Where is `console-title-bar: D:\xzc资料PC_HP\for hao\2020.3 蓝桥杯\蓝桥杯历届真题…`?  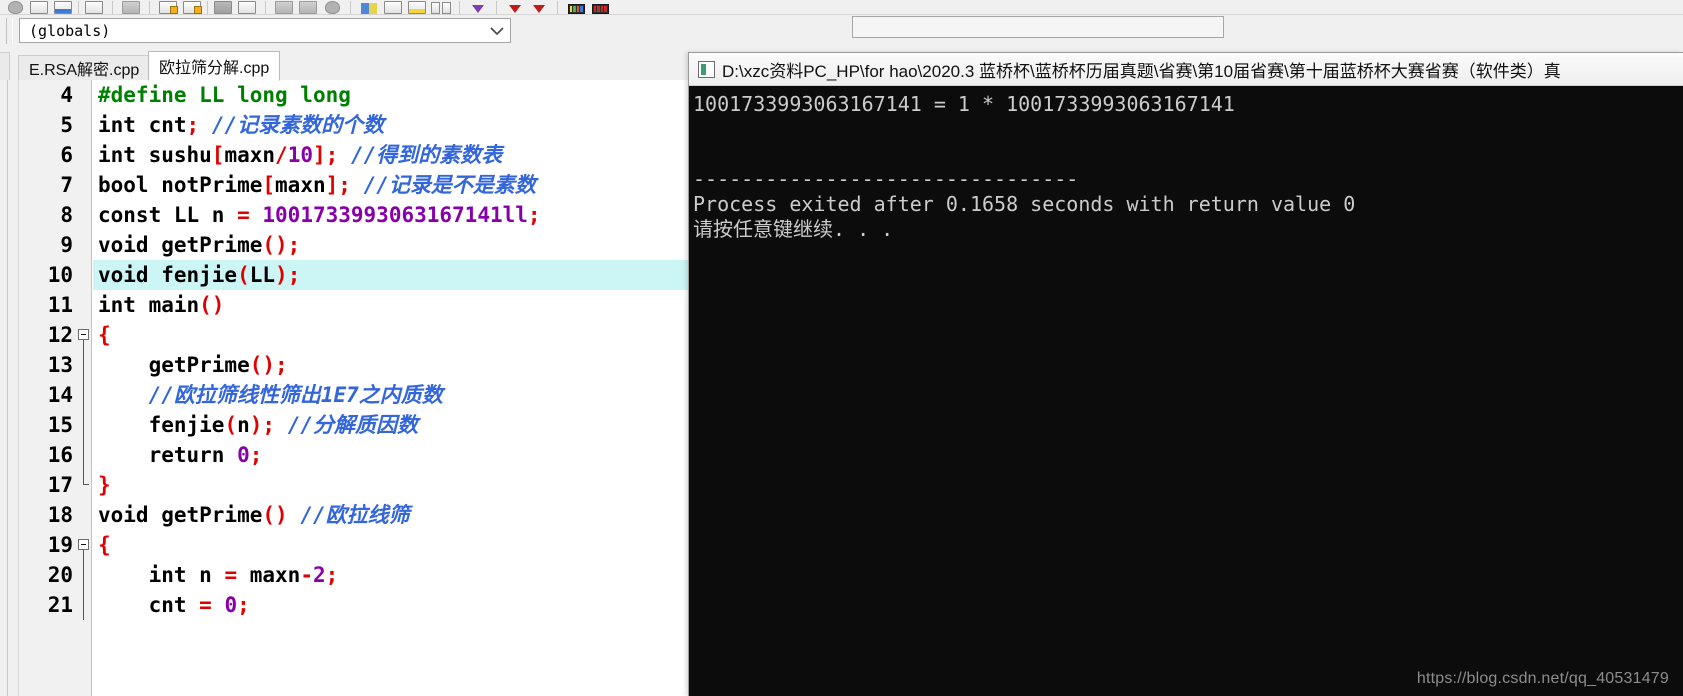
console-title-bar: D:\xzc资料PC_HP\for hao\2020.3 蓝桥杯\蓝桥杯历届真题… is located at coordinates (1186, 69).